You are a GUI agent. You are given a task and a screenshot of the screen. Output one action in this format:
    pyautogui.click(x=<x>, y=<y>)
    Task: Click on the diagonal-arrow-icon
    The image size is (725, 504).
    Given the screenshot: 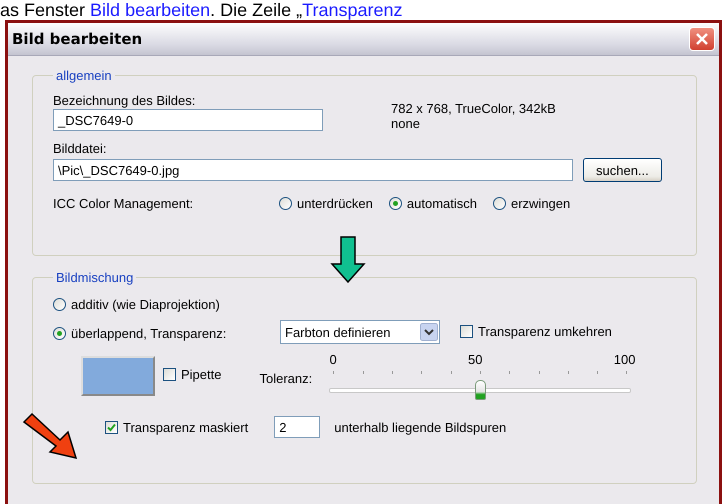 What is the action you would take?
    pyautogui.click(x=50, y=436)
    